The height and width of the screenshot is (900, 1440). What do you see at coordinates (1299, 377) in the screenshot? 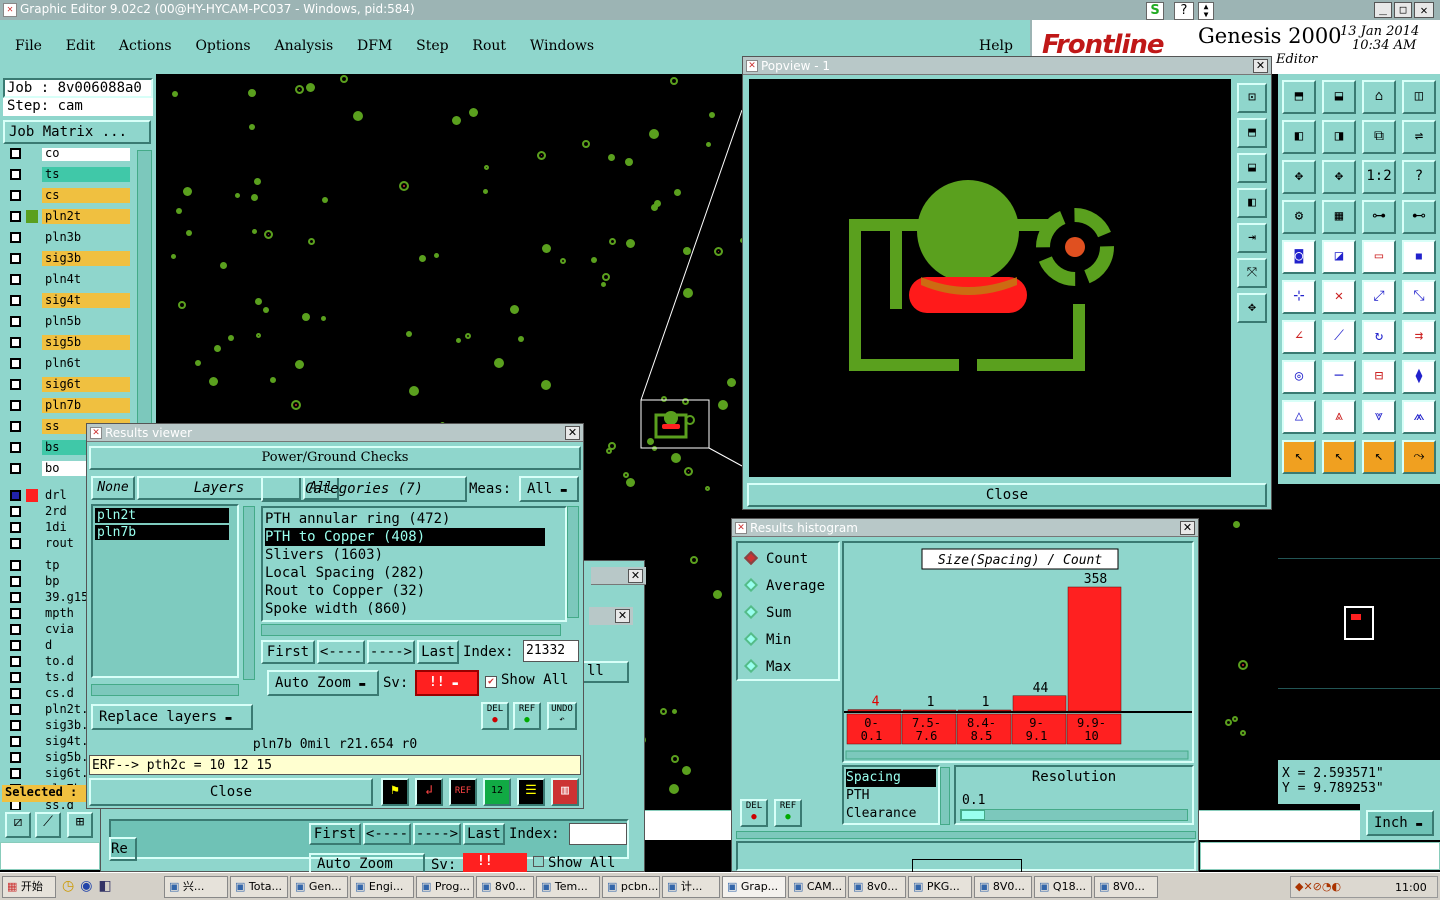
I see `circle-icon: ◎` at bounding box center [1299, 377].